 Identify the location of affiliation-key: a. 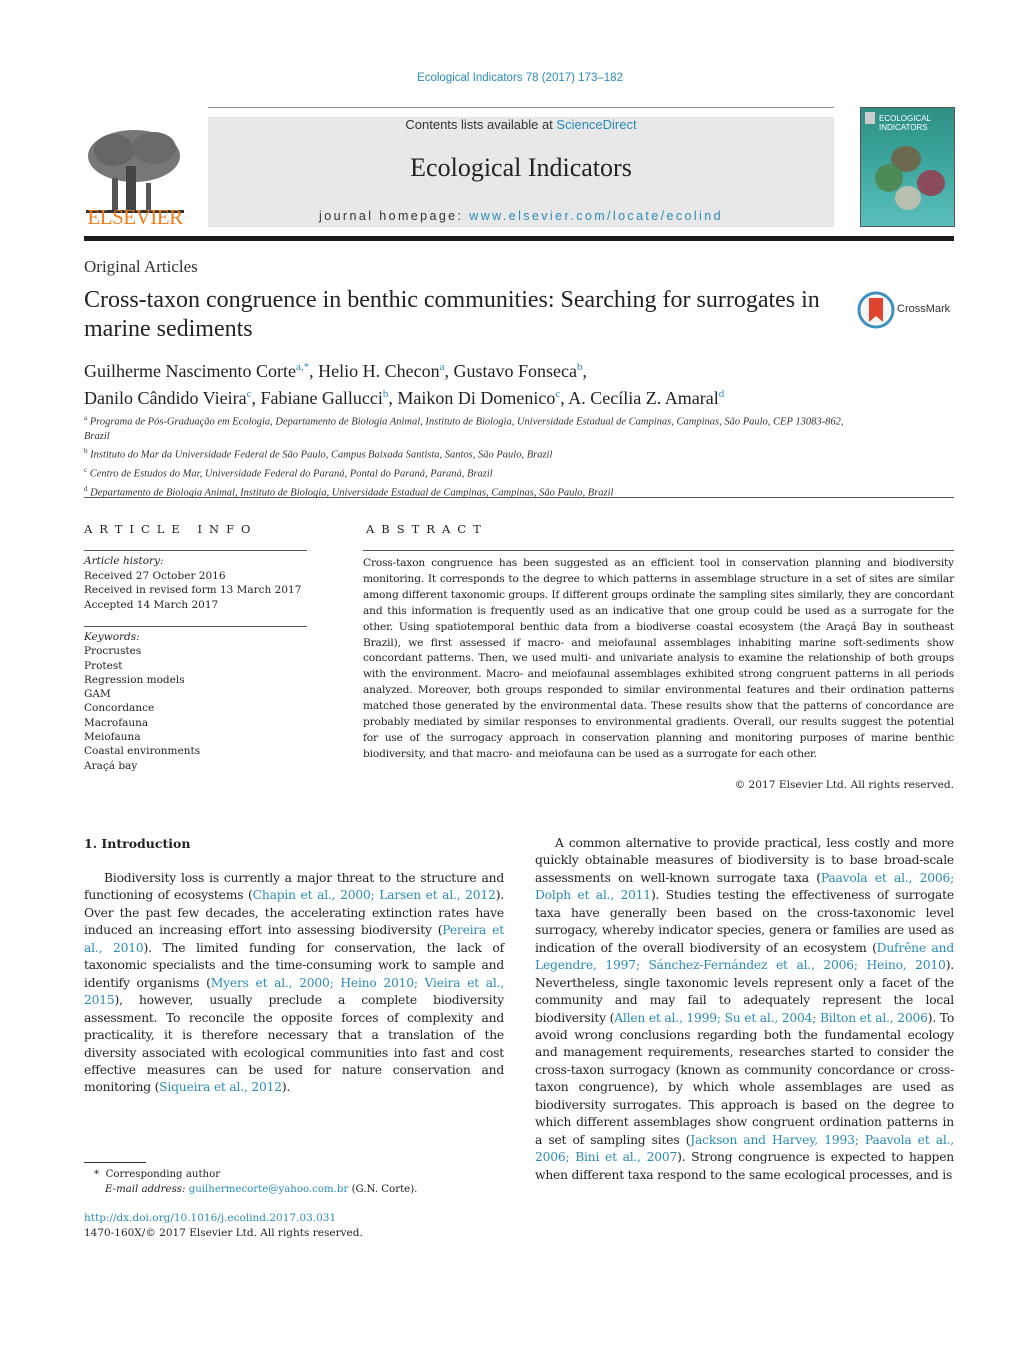
(86, 418).